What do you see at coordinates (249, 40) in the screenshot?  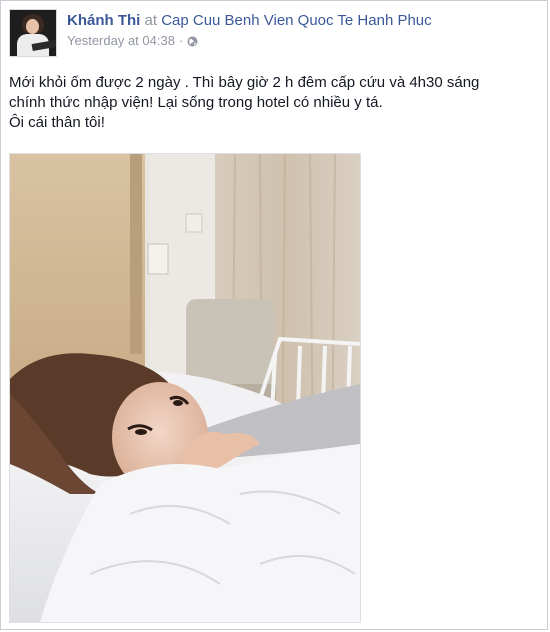 I see `post-time-line: Yesterday at 04:38 ·` at bounding box center [249, 40].